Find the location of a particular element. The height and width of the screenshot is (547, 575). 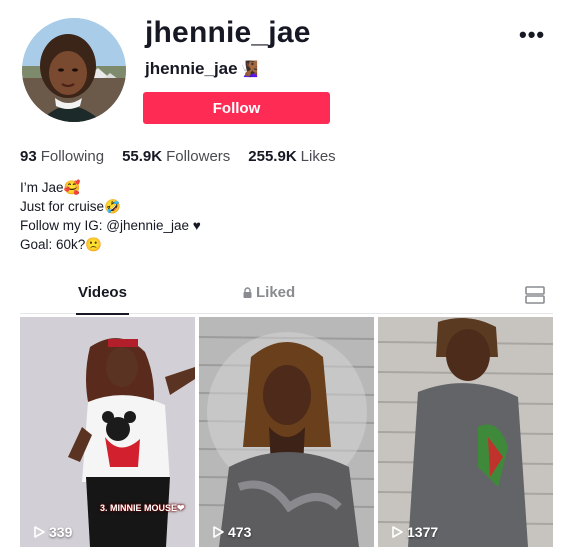

tab-liked: Liked is located at coordinates (268, 299).